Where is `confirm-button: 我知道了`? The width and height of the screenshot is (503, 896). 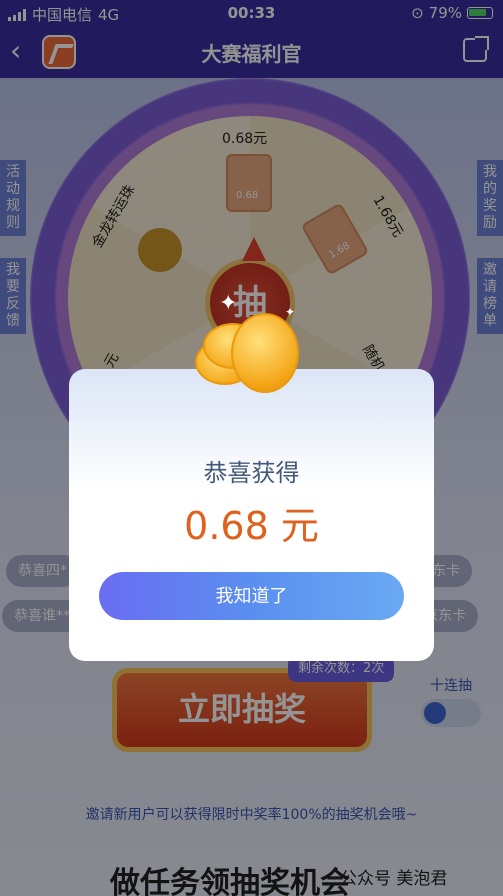
confirm-button: 我知道了 is located at coordinates (251, 596).